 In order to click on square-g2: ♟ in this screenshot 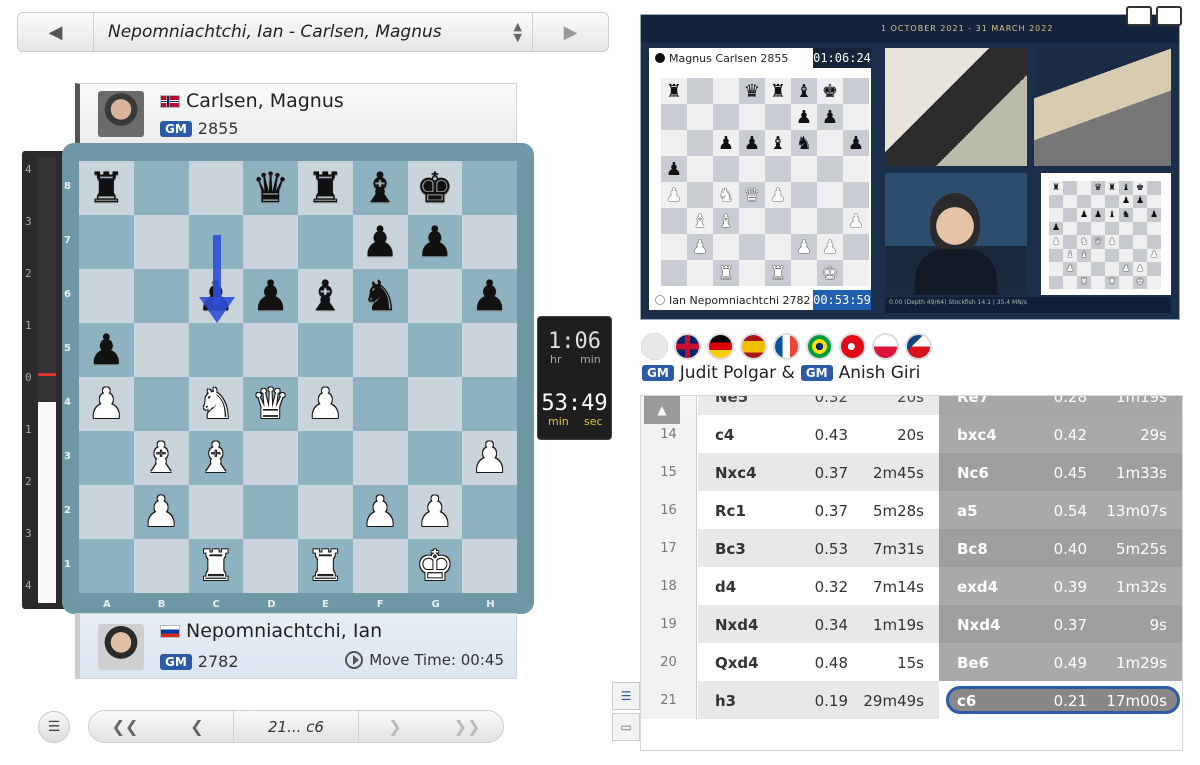, I will do `click(435, 512)`.